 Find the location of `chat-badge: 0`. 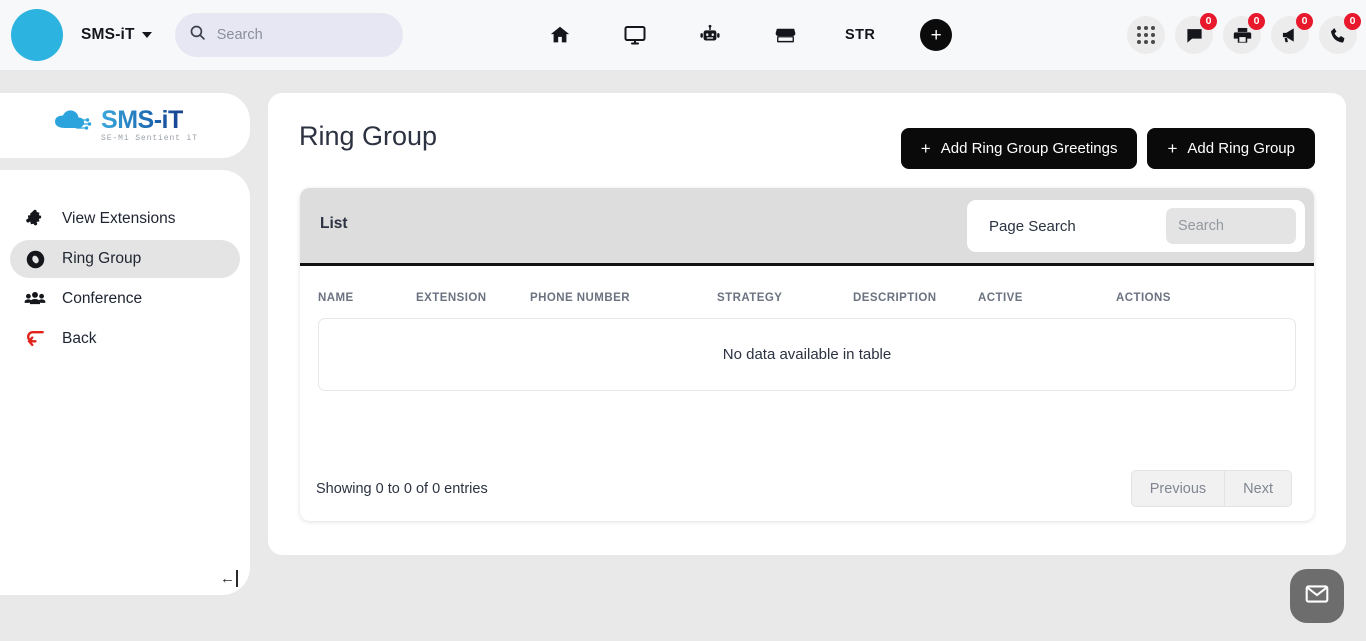

chat-badge: 0 is located at coordinates (1208, 21).